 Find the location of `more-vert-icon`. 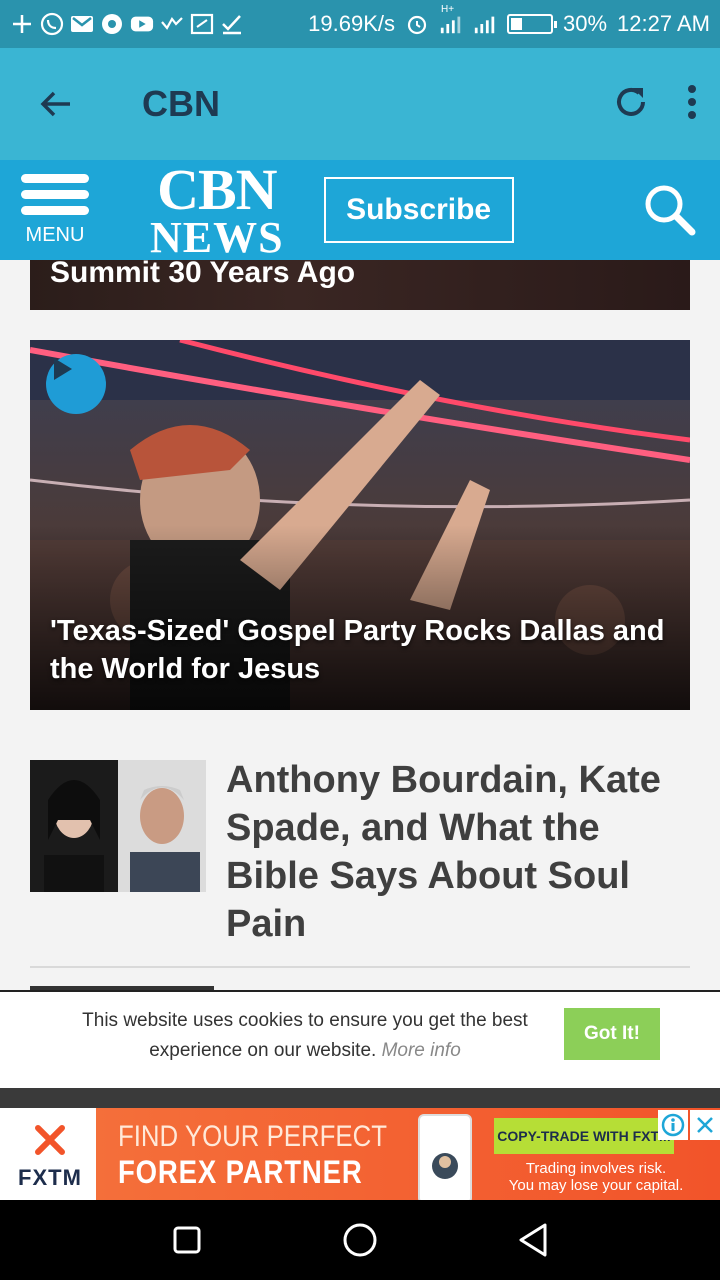

more-vert-icon is located at coordinates (692, 101).